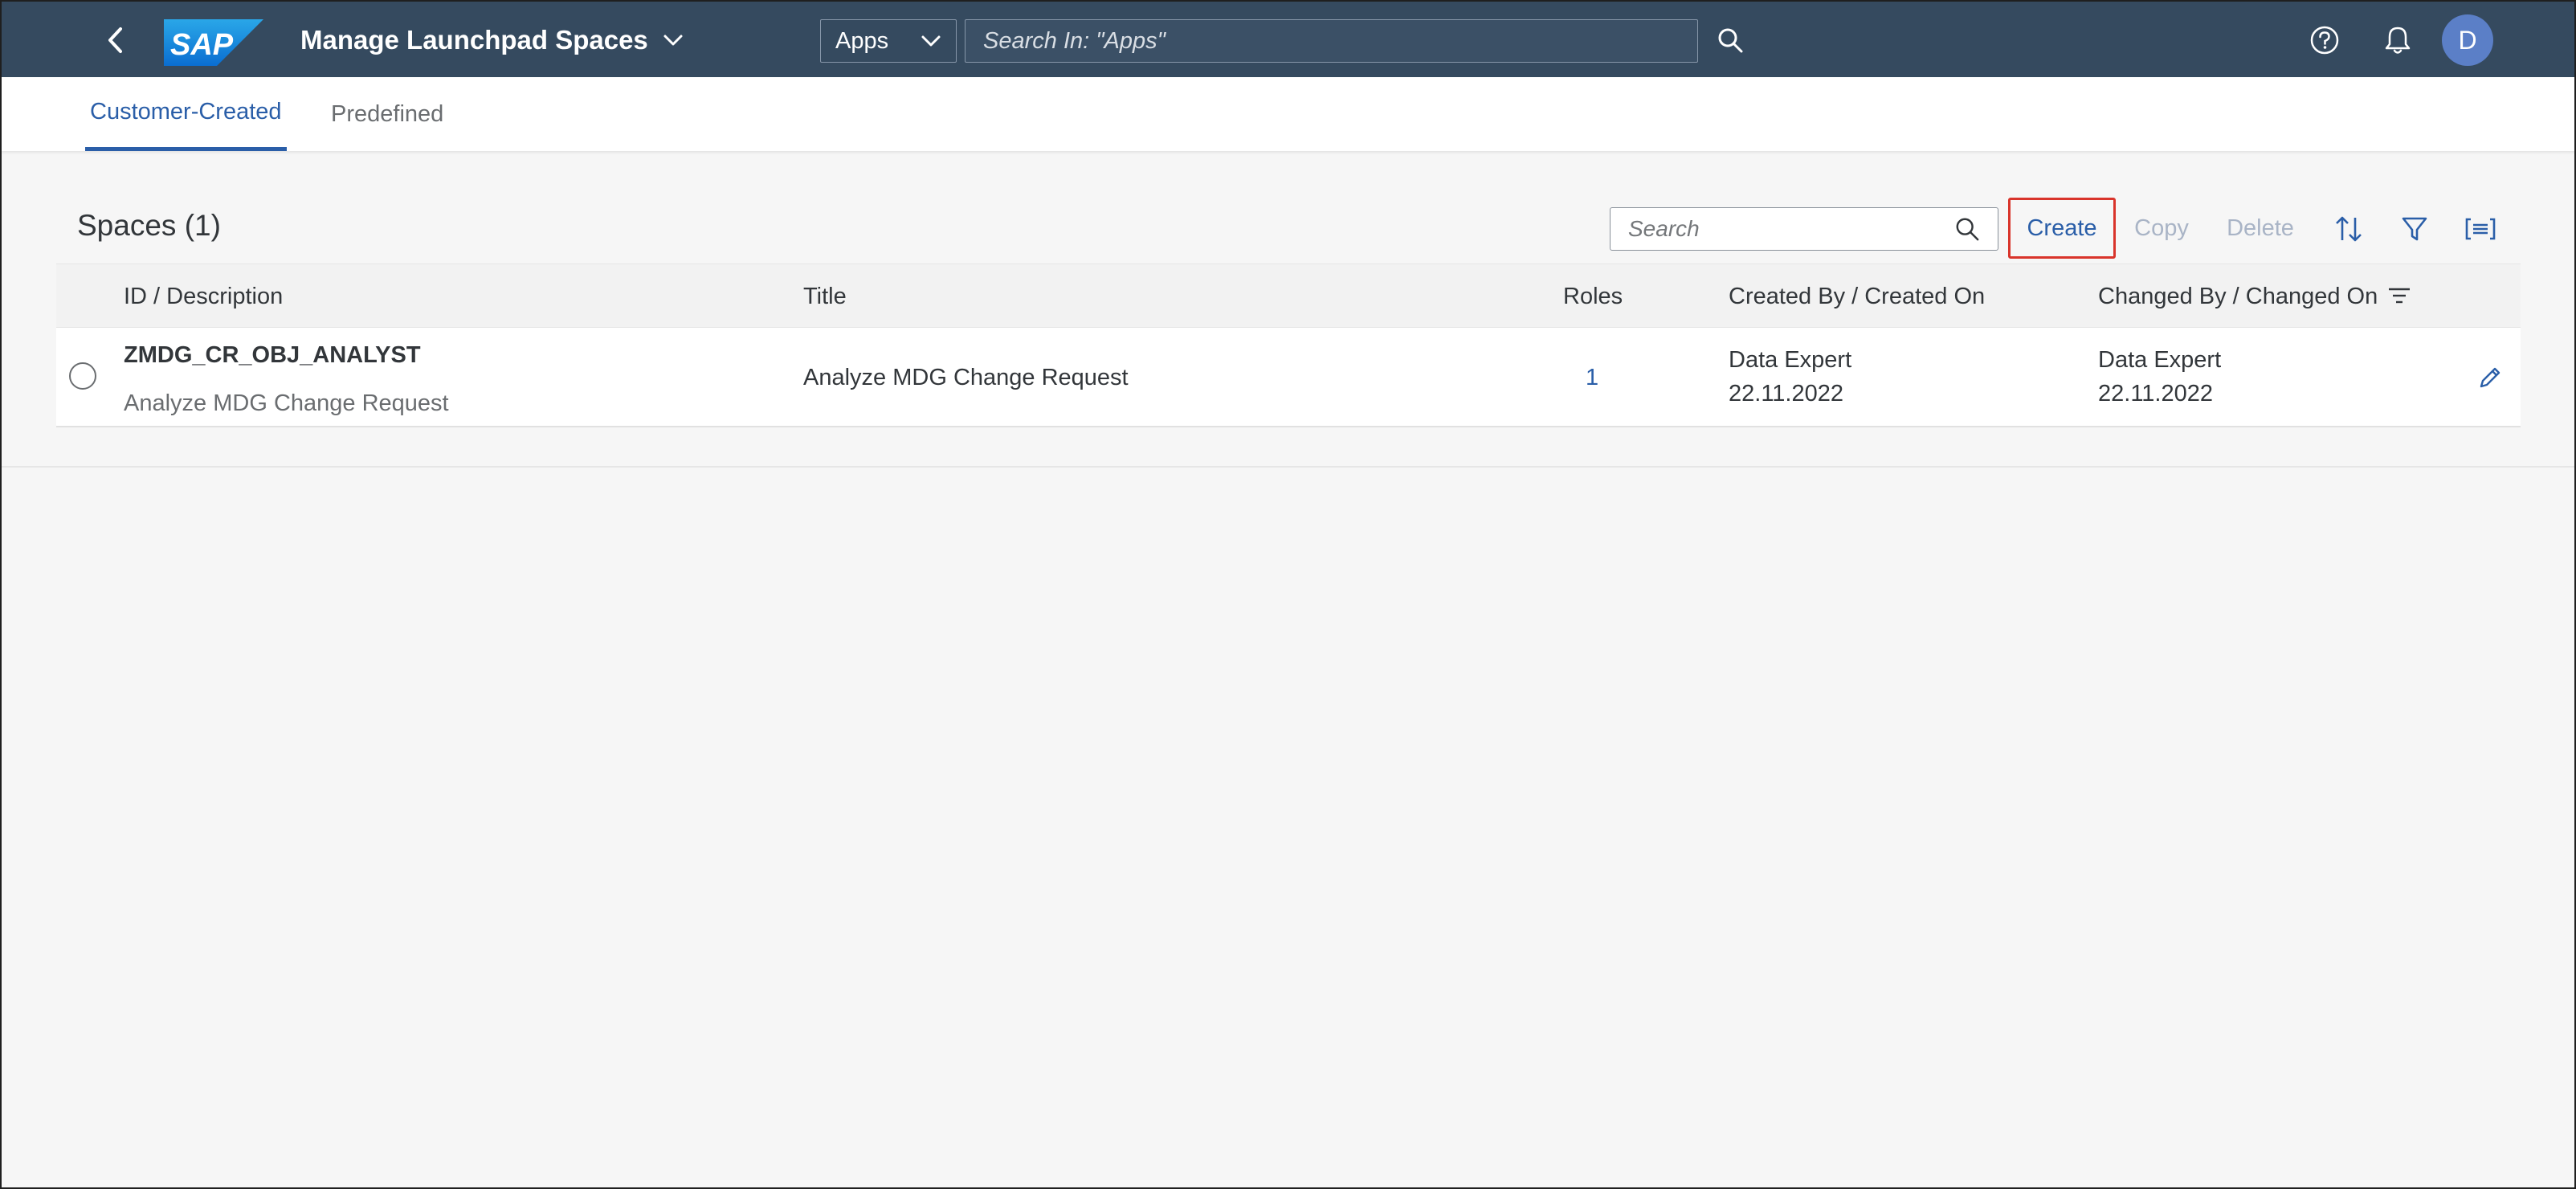 The width and height of the screenshot is (2576, 1189). Describe the element at coordinates (825, 297) in the screenshot. I see `column-header-title: Title` at that location.